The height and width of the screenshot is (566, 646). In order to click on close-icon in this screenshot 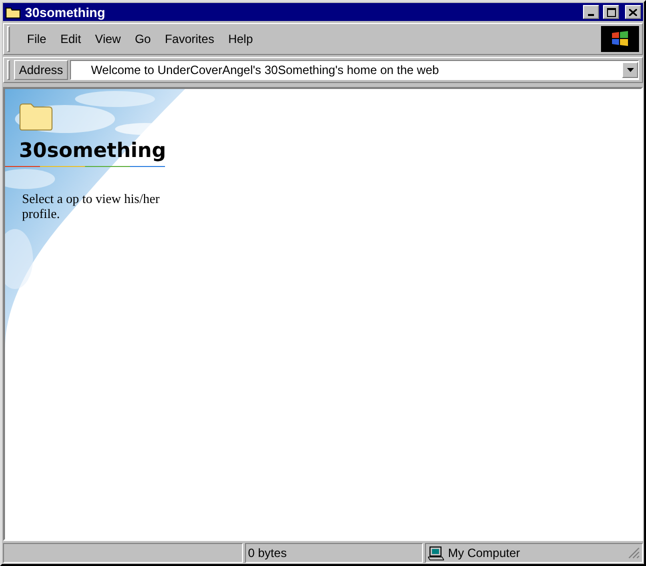, I will do `click(633, 12)`.